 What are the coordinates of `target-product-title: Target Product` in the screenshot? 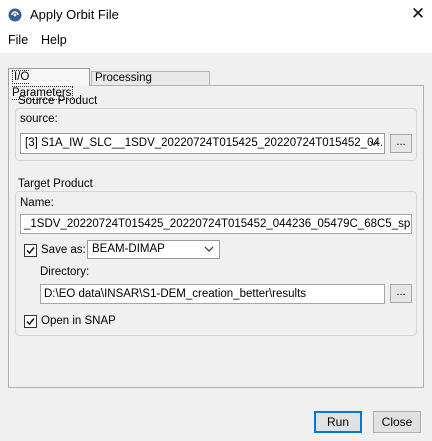 It's located at (55, 184).